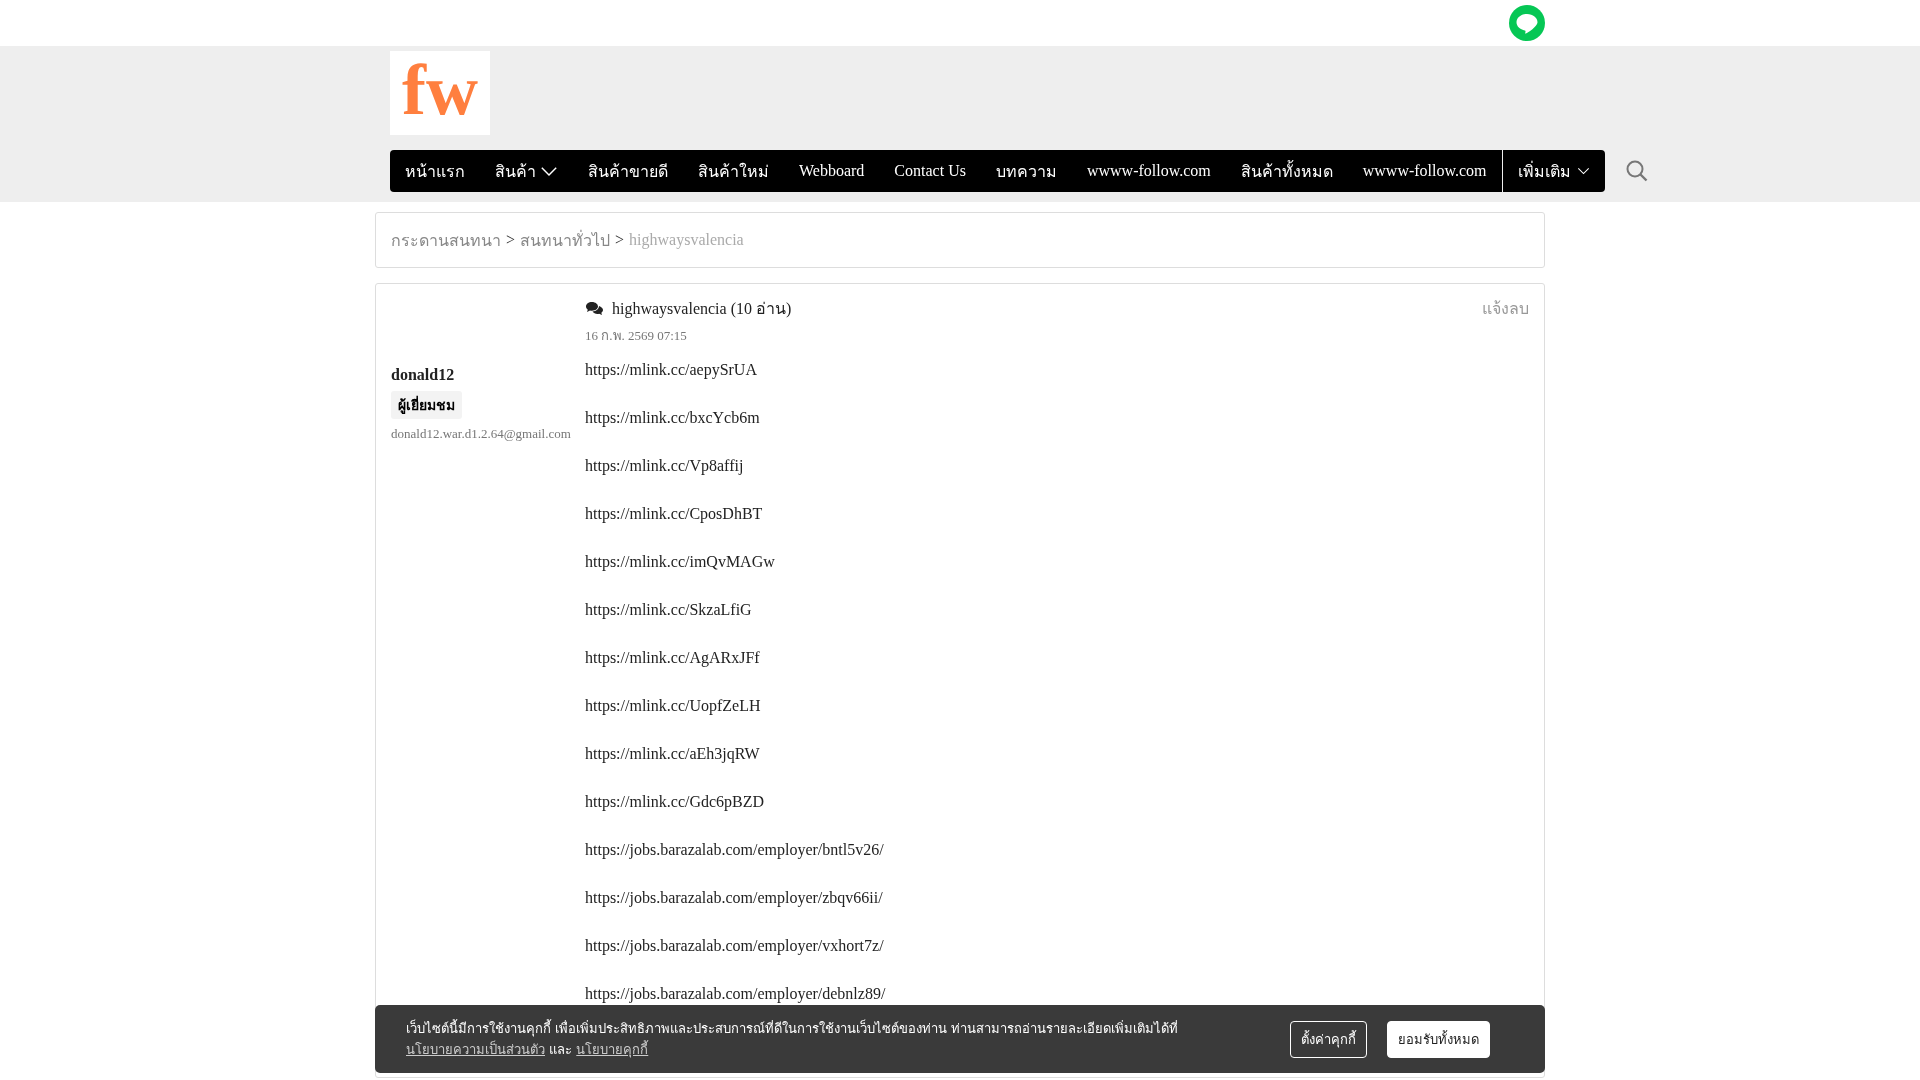 Image resolution: width=1920 pixels, height=1080 pixels. Describe the element at coordinates (594, 308) in the screenshot. I see `comments-icon` at that location.